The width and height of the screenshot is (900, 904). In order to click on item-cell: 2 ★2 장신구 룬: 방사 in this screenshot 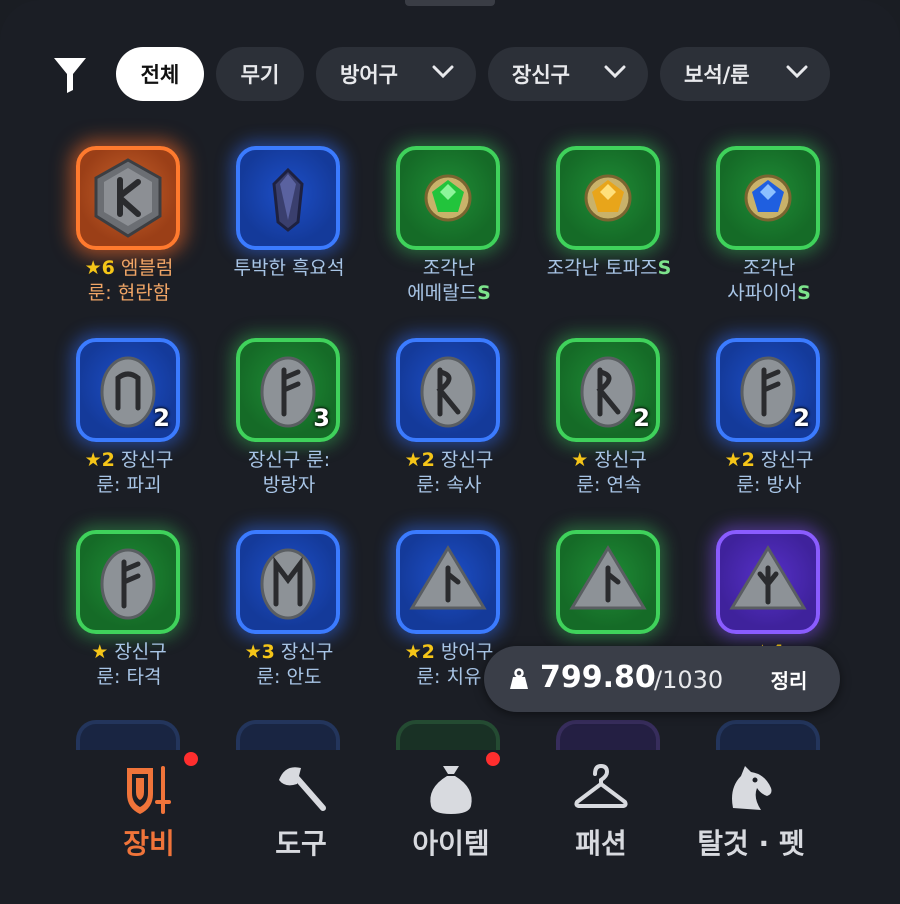, I will do `click(774, 426)`.